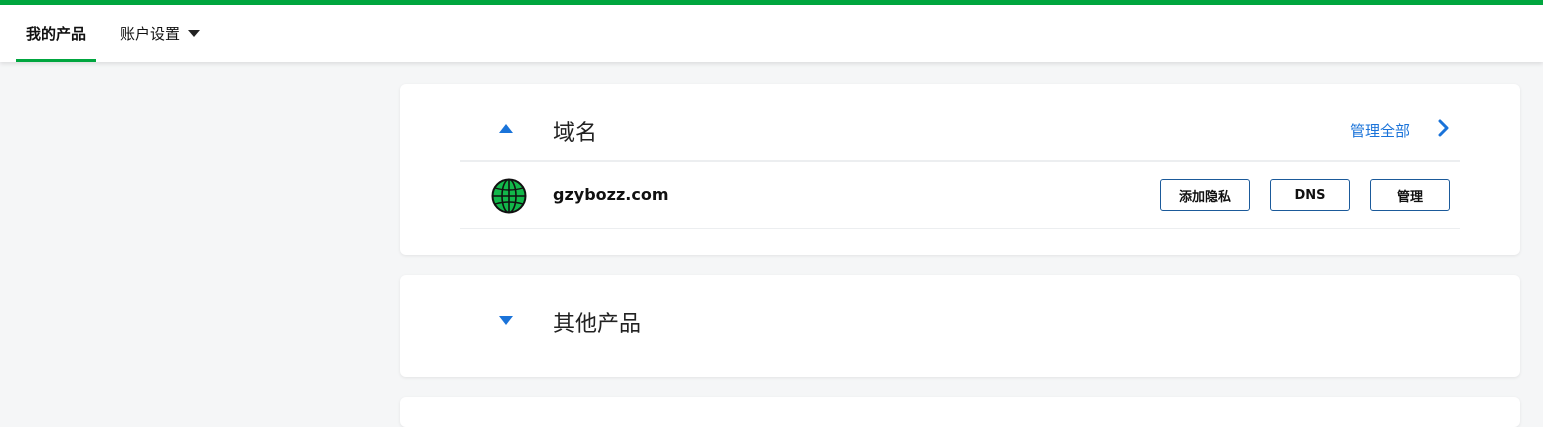 The width and height of the screenshot is (1543, 427). Describe the element at coordinates (960, 412) in the screenshot. I see `next-card` at that location.